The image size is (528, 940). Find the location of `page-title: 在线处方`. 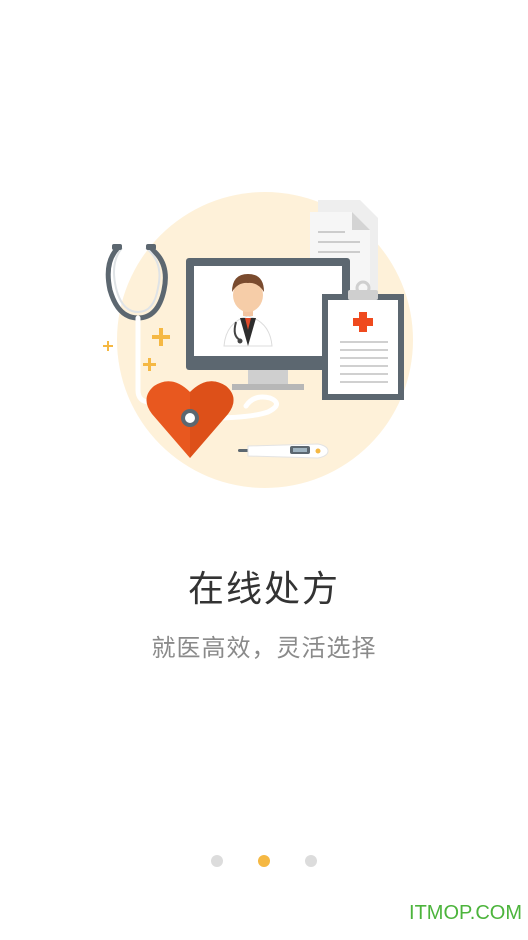

page-title: 在线处方 is located at coordinates (263, 589).